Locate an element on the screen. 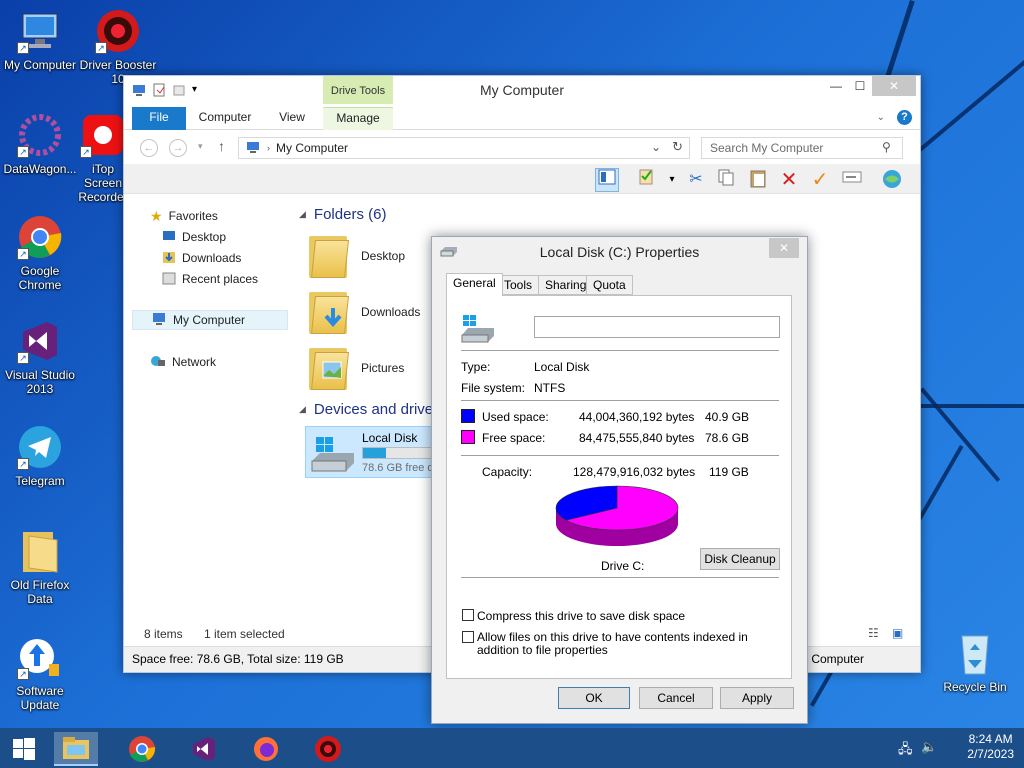  preview-pane-icon is located at coordinates (607, 180).